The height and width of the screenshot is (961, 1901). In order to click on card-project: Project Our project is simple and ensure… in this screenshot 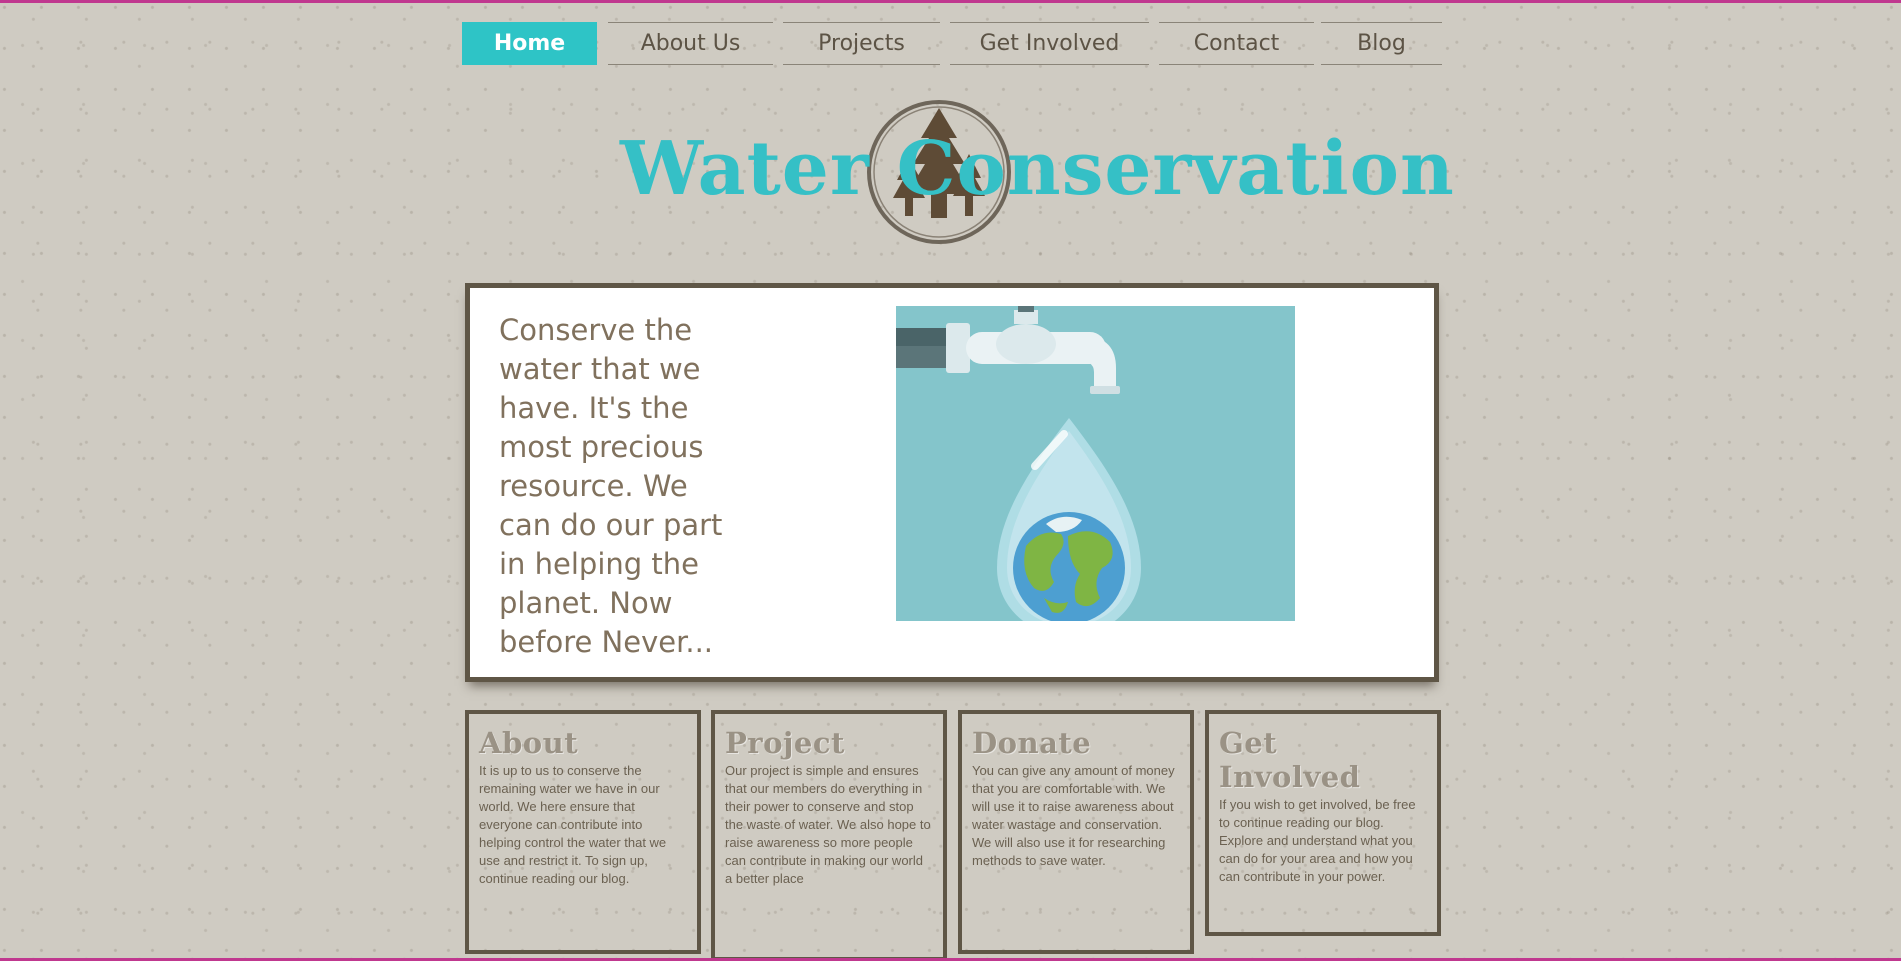, I will do `click(829, 835)`.